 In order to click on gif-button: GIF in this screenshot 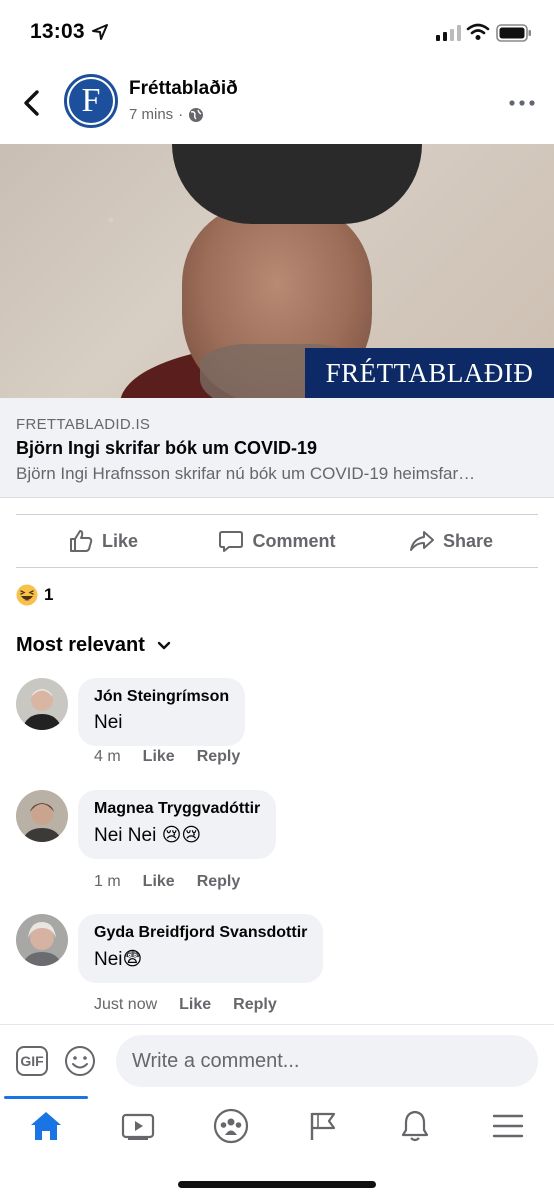, I will do `click(32, 1061)`.